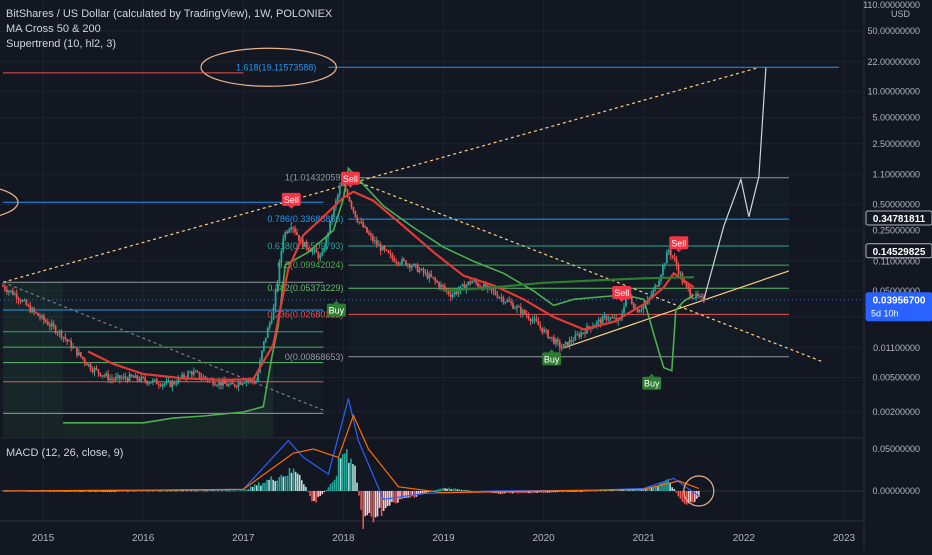  I want to click on price-axis-label: 0.00200000, so click(896, 412).